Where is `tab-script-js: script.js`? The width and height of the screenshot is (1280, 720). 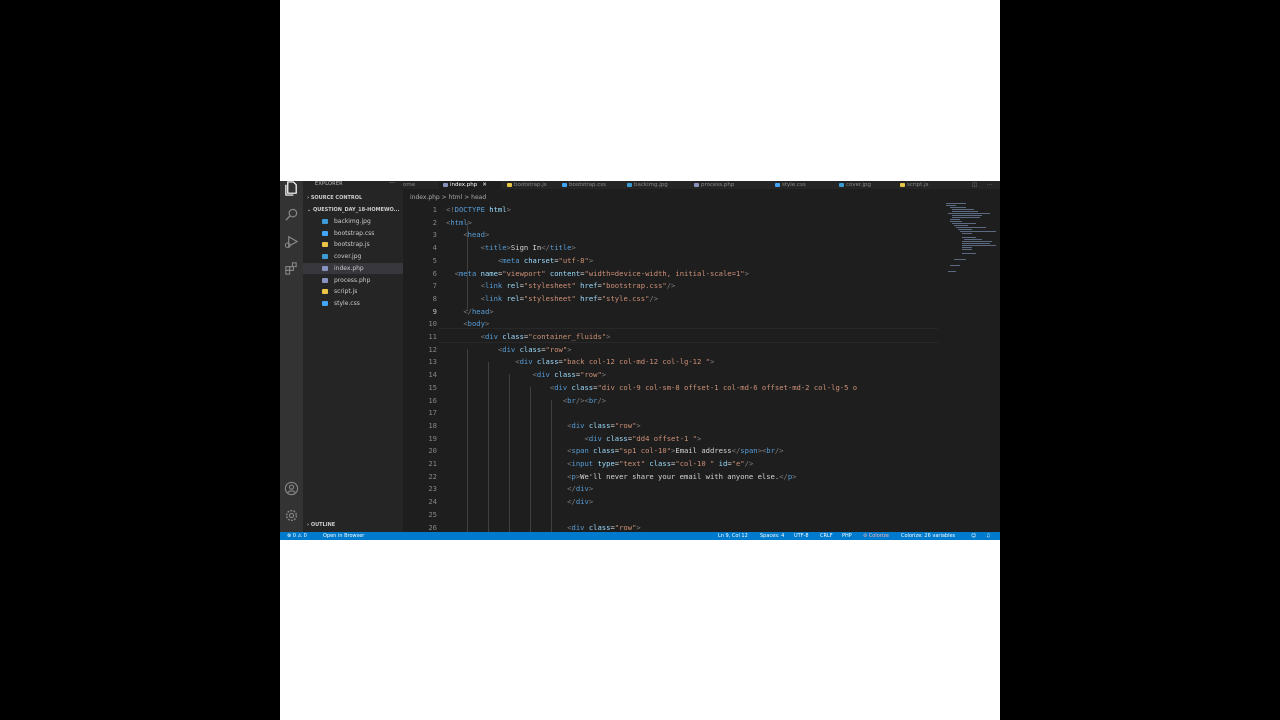 tab-script-js: script.js is located at coordinates (921, 185).